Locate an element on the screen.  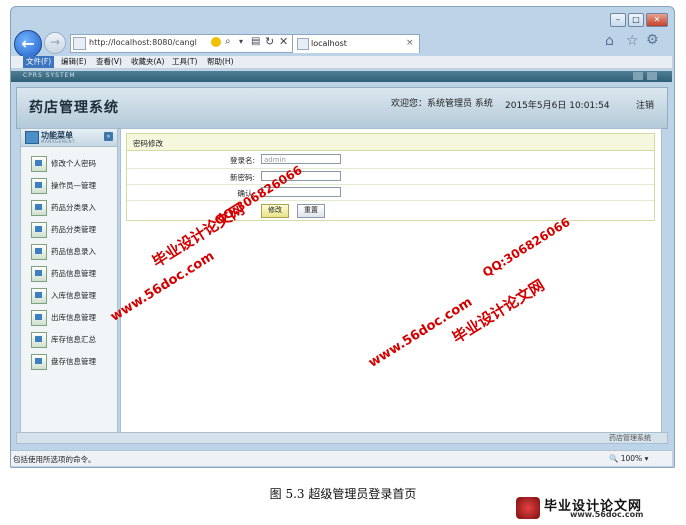
menu-view: 查看(V) is located at coordinates (109, 62).